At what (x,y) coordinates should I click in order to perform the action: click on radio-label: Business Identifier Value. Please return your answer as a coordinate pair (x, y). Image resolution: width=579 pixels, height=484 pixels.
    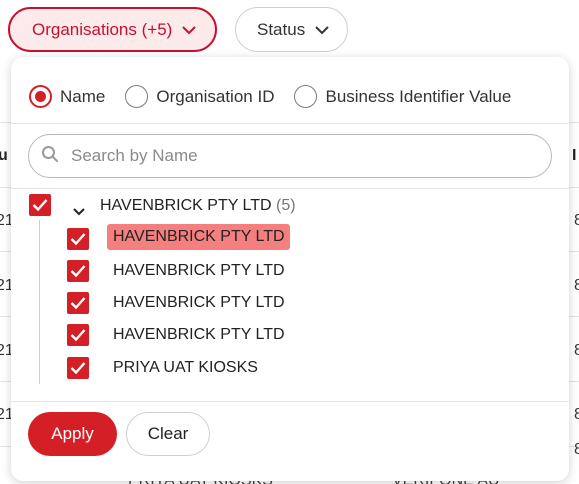
    Looking at the image, I should click on (418, 96).